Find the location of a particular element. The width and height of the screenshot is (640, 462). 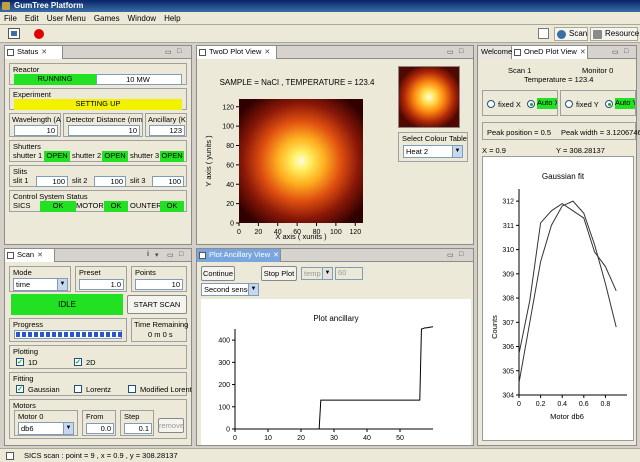

ancillary-group: Ancillary (K 123 is located at coordinates (166, 125).